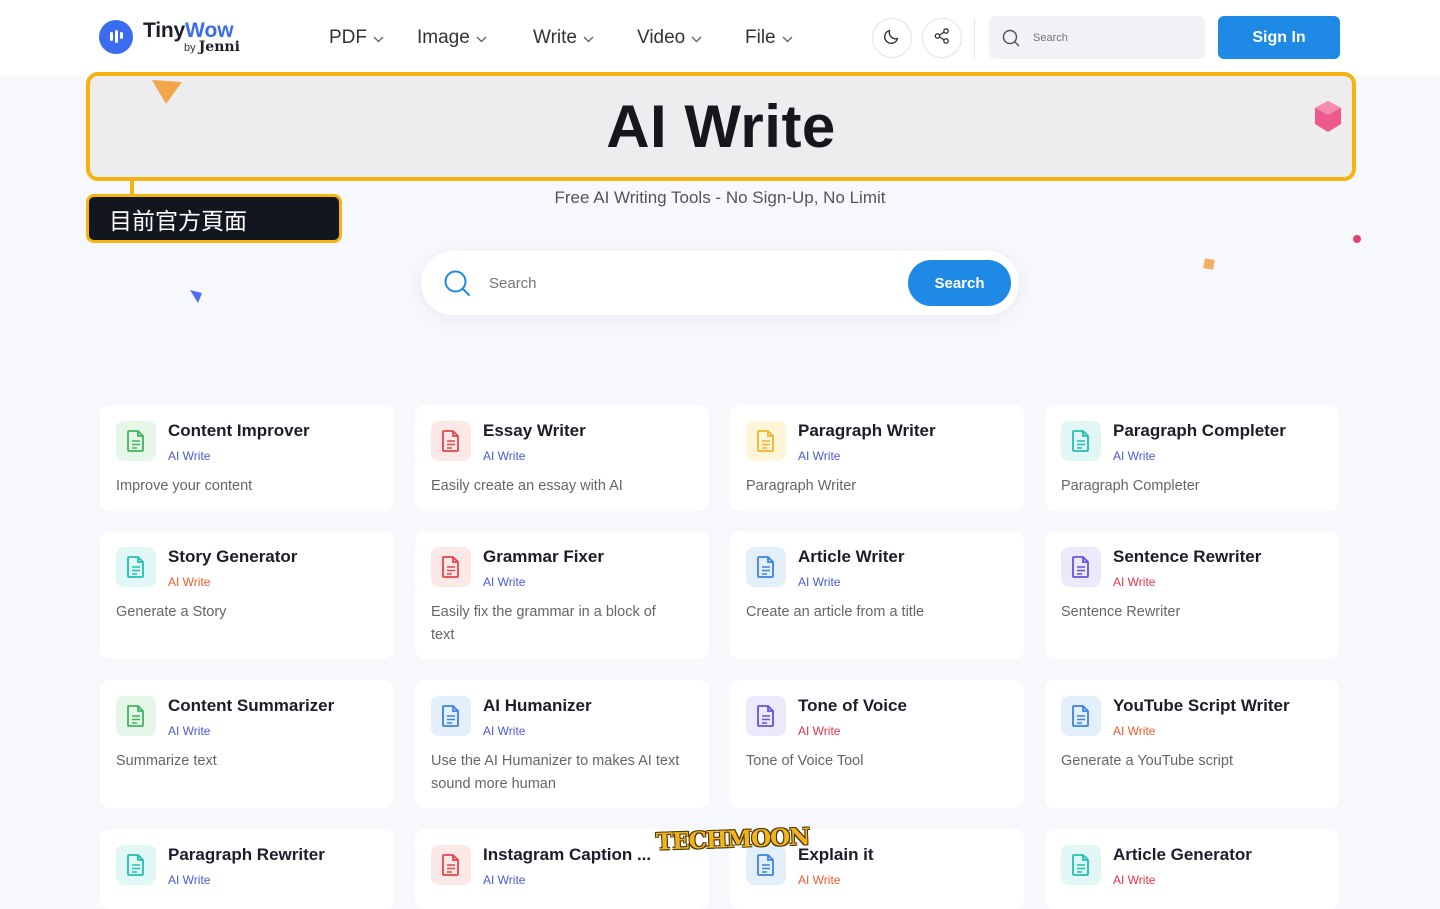 Image resolution: width=1440 pixels, height=909 pixels. What do you see at coordinates (246, 854) in the screenshot?
I see `tool-title: Paragraph Rewriter` at bounding box center [246, 854].